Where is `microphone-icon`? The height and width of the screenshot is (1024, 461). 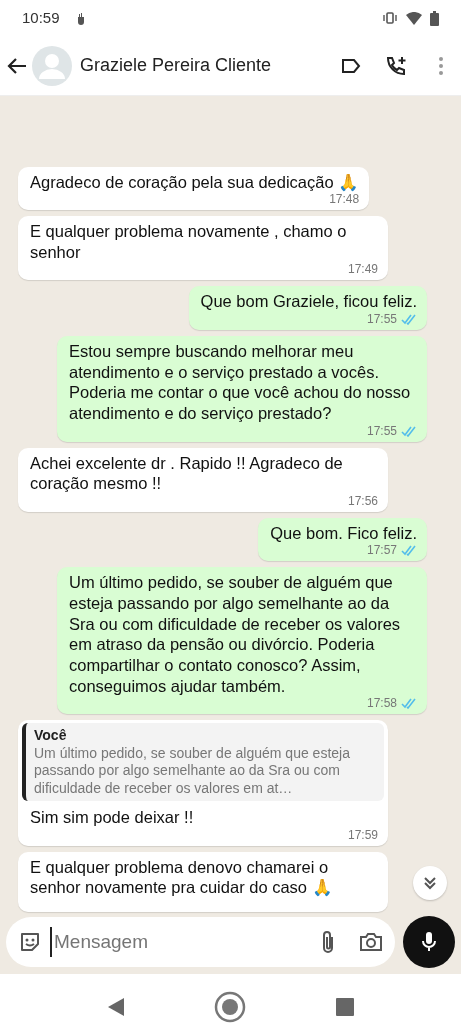 microphone-icon is located at coordinates (429, 942).